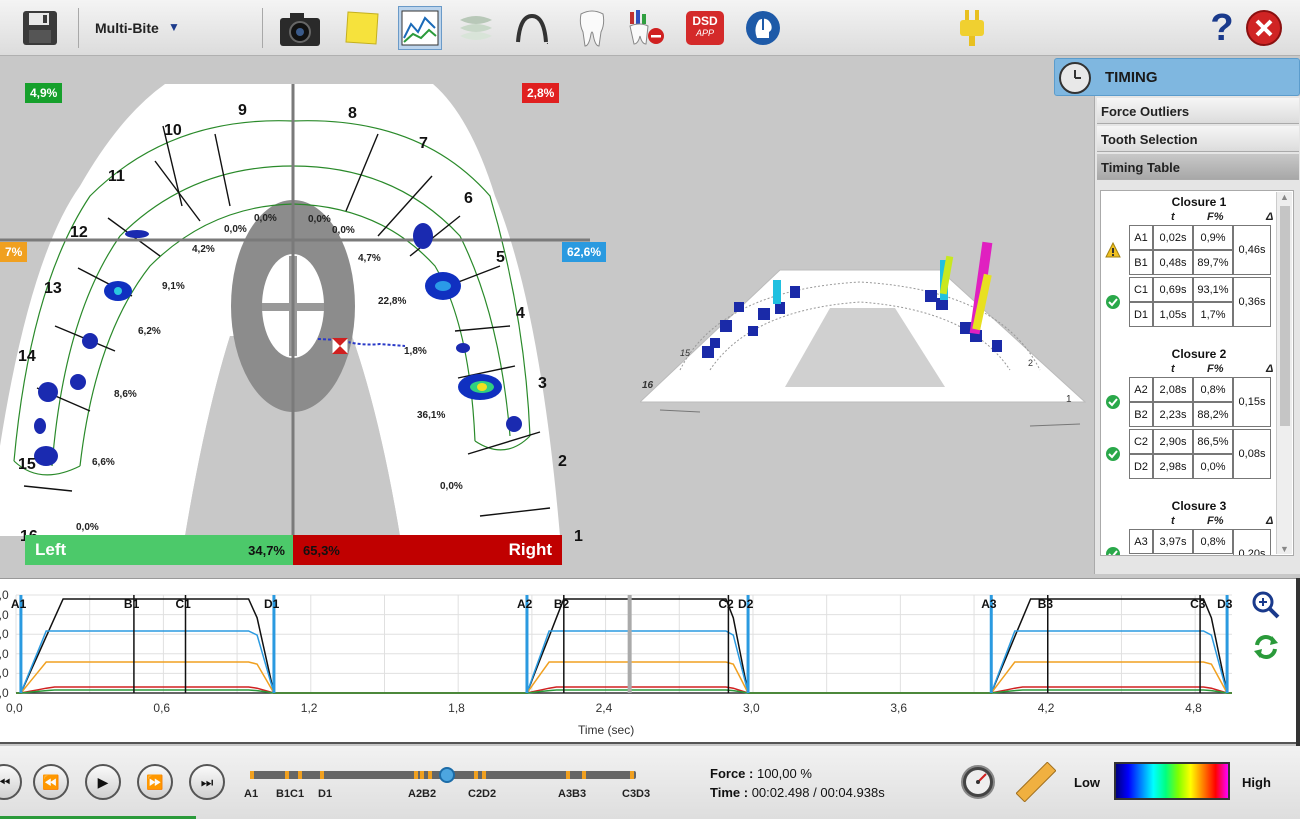  I want to click on chevron-down-icon: ▼, so click(174, 27).